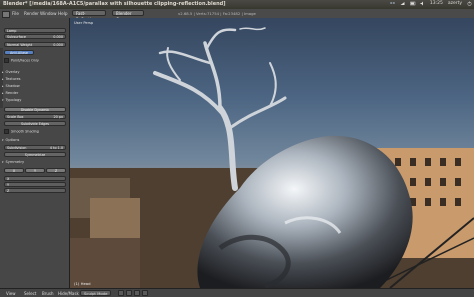 This screenshot has width=474, height=297. I want to click on editor-type-icon, so click(6, 14).